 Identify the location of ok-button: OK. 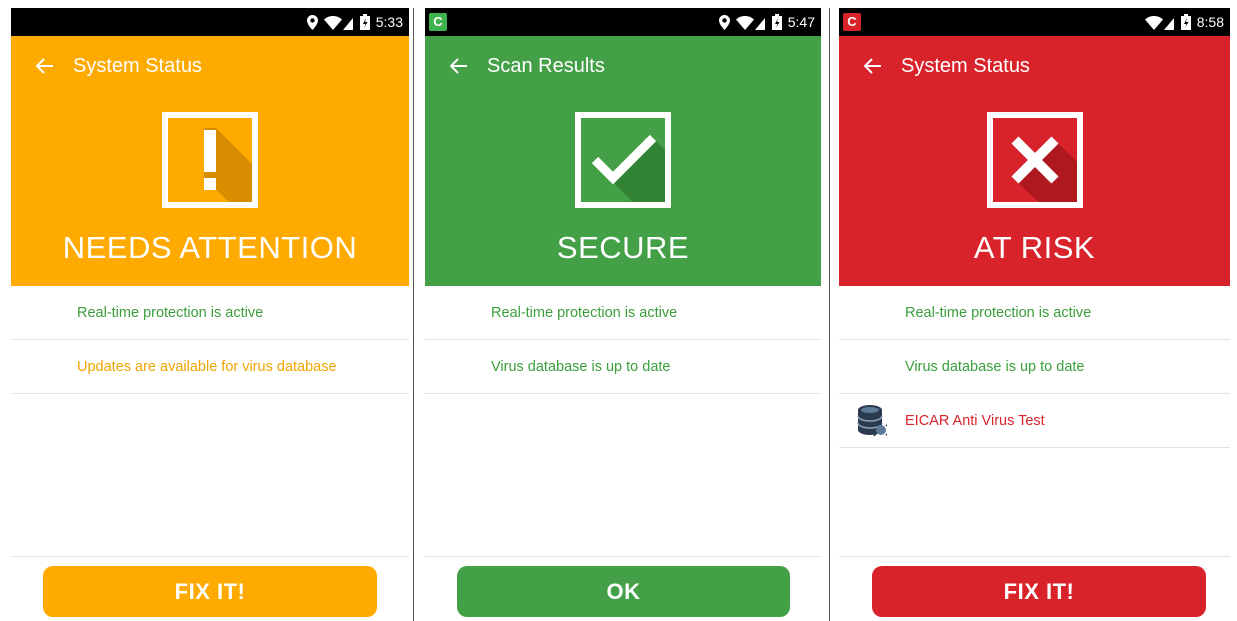
(623, 591).